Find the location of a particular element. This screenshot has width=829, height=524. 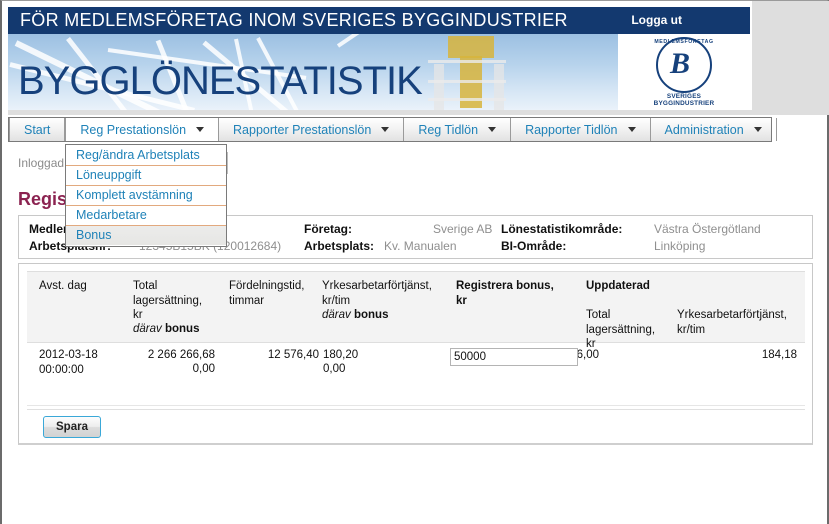

th-uppdaterad: Uppdaterad is located at coordinates (618, 286).